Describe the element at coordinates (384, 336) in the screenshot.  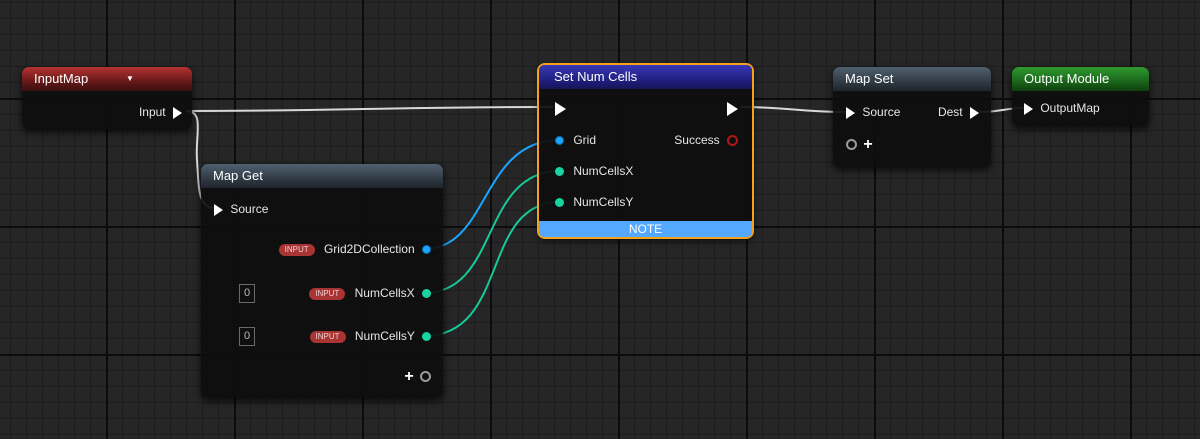
I see `output-label: NumCellsY` at that location.